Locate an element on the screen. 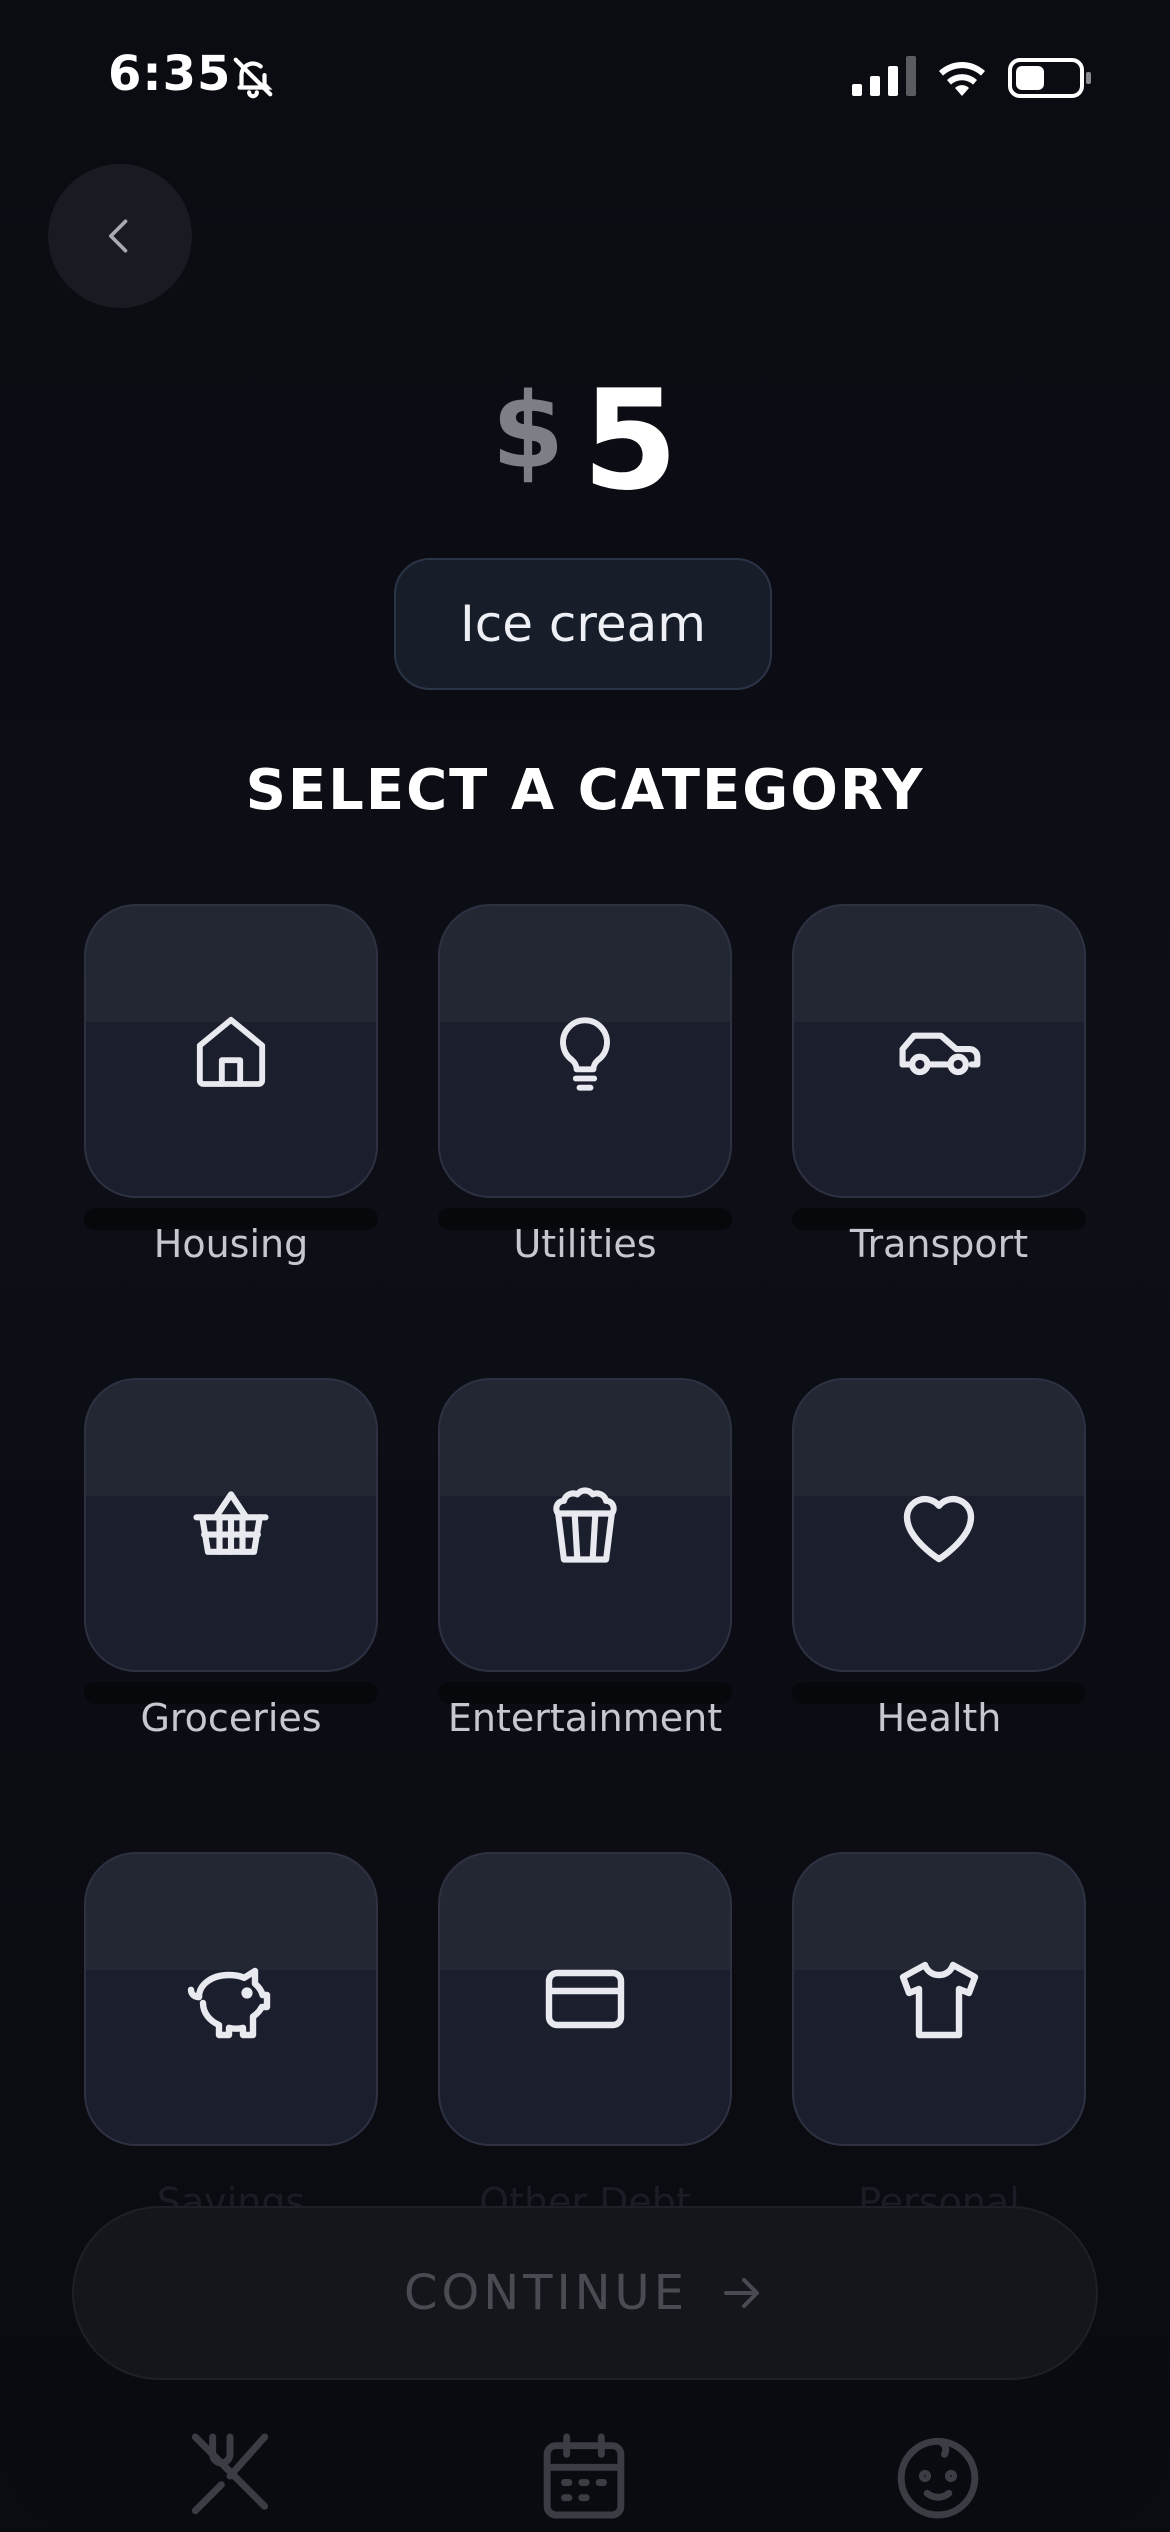 This screenshot has width=1170, height=2532. lightbulb-icon is located at coordinates (585, 1054).